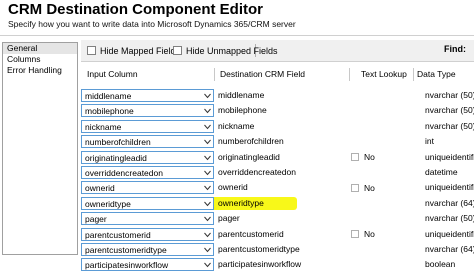  I want to click on sidebar-item-error-handling: Error Handling, so click(40, 70).